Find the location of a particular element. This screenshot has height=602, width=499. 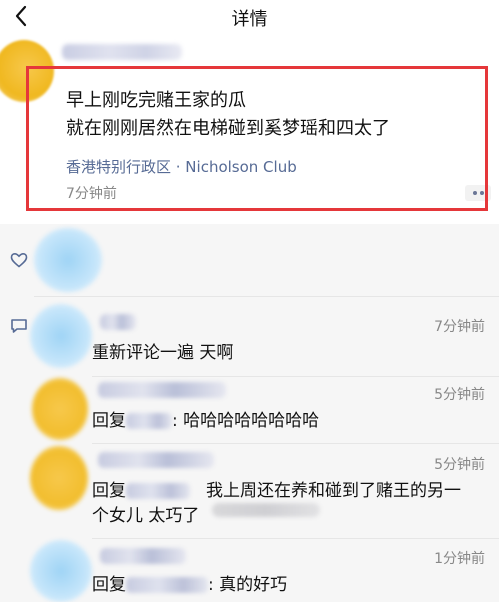

comment-text: 回复 : 真的好巧 is located at coordinates (189, 585).